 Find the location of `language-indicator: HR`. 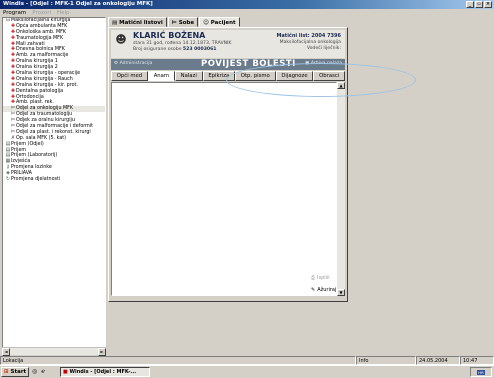

language-indicator: HR is located at coordinates (481, 372).